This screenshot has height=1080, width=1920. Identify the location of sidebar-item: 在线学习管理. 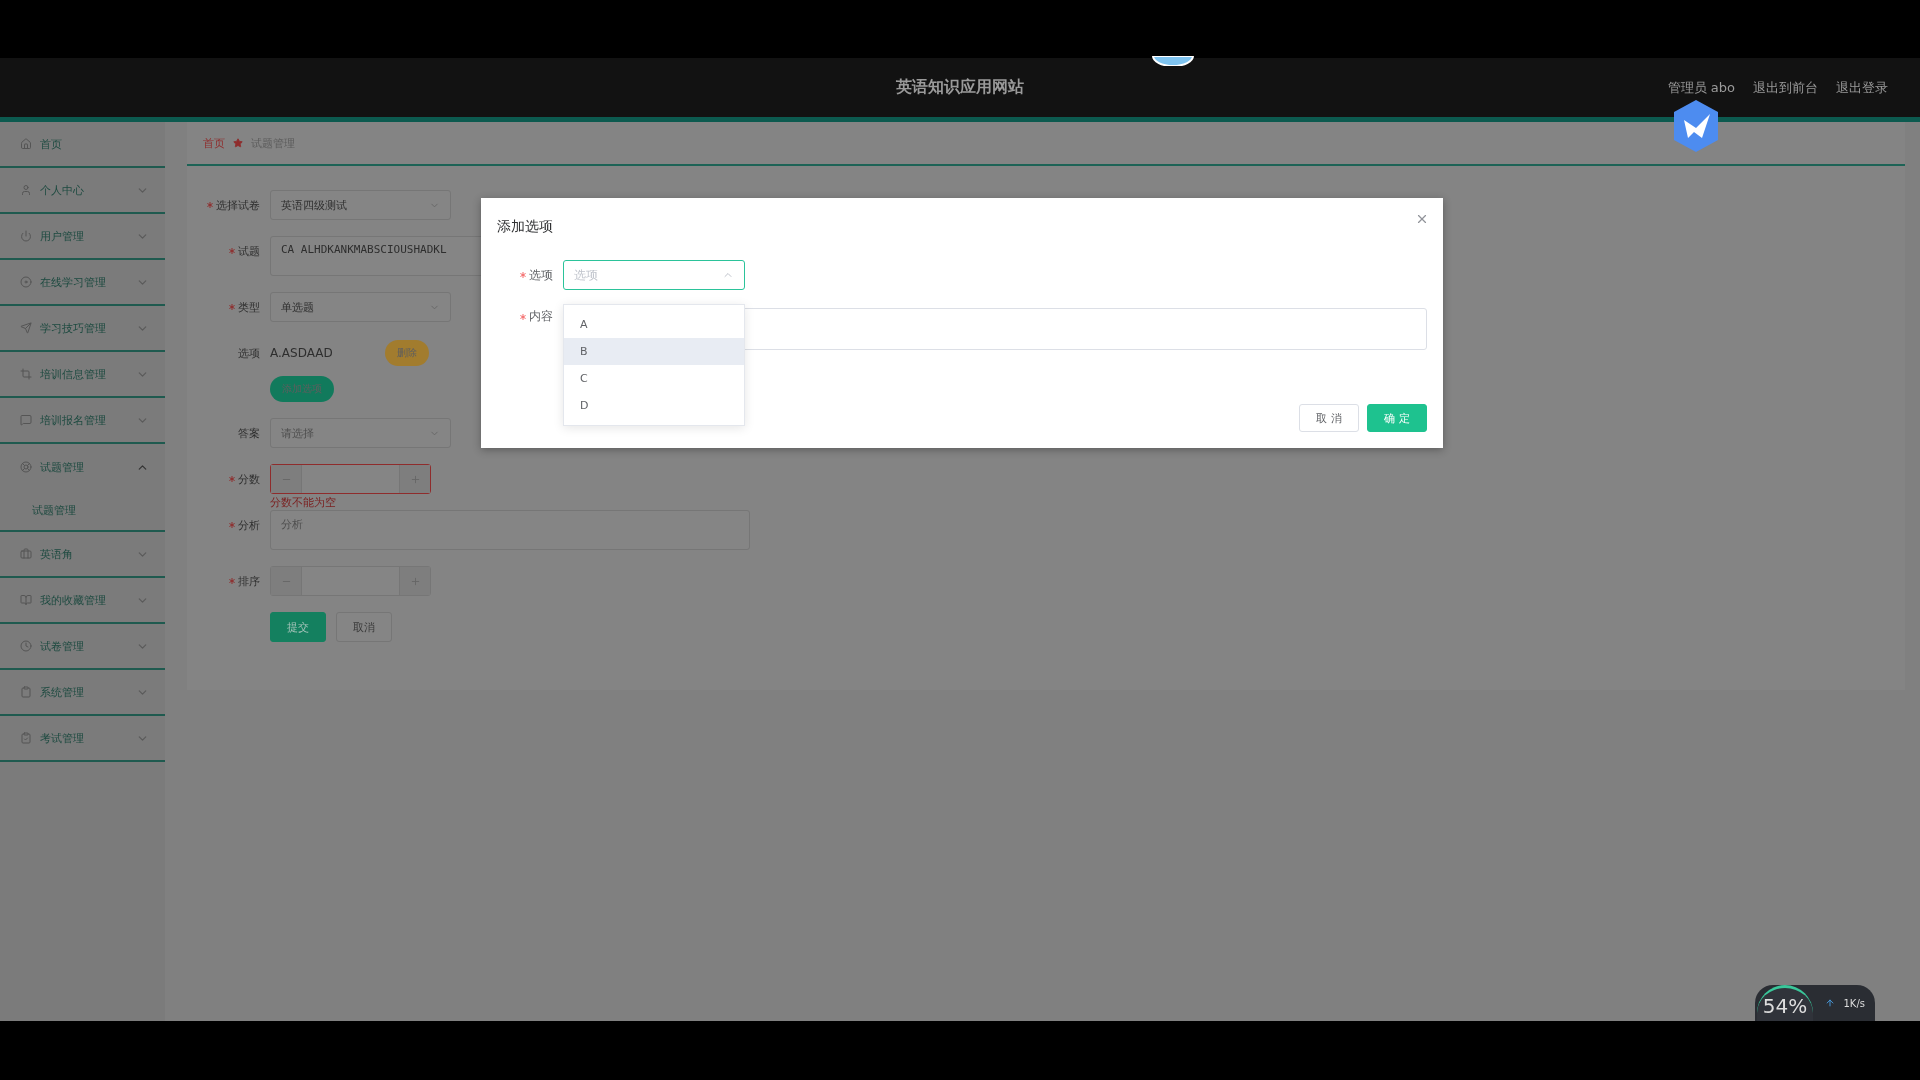
(82, 283).